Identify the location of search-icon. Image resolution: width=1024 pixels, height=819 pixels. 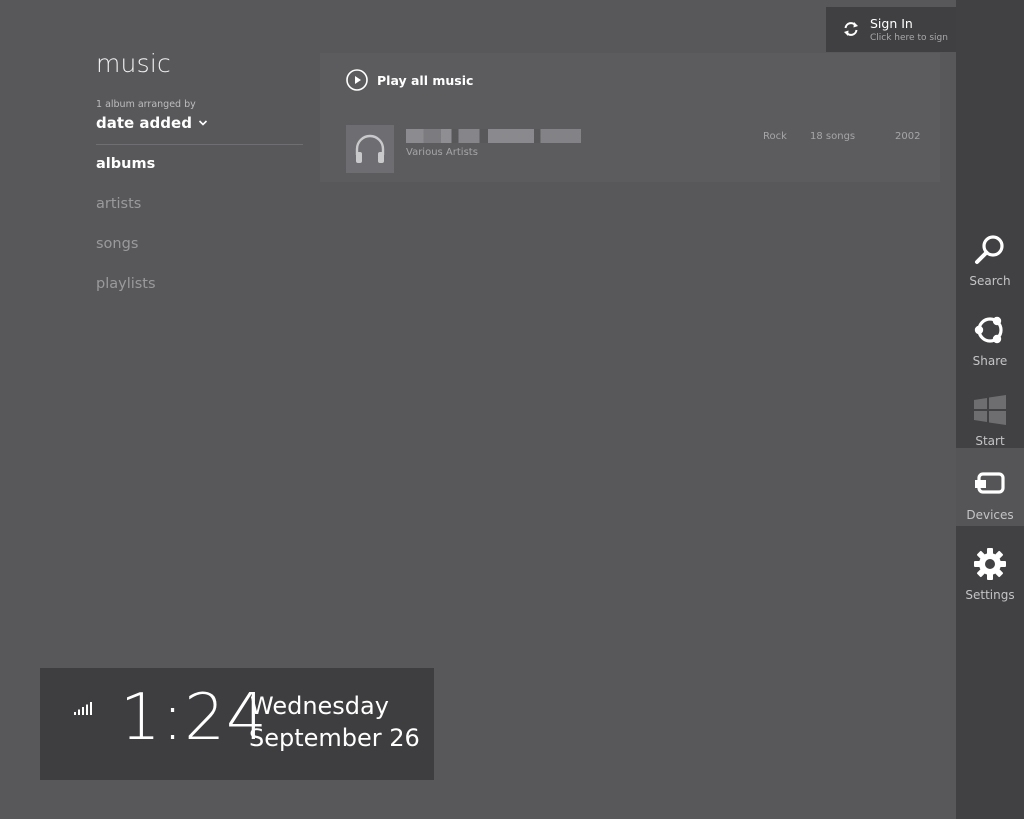
(989, 249).